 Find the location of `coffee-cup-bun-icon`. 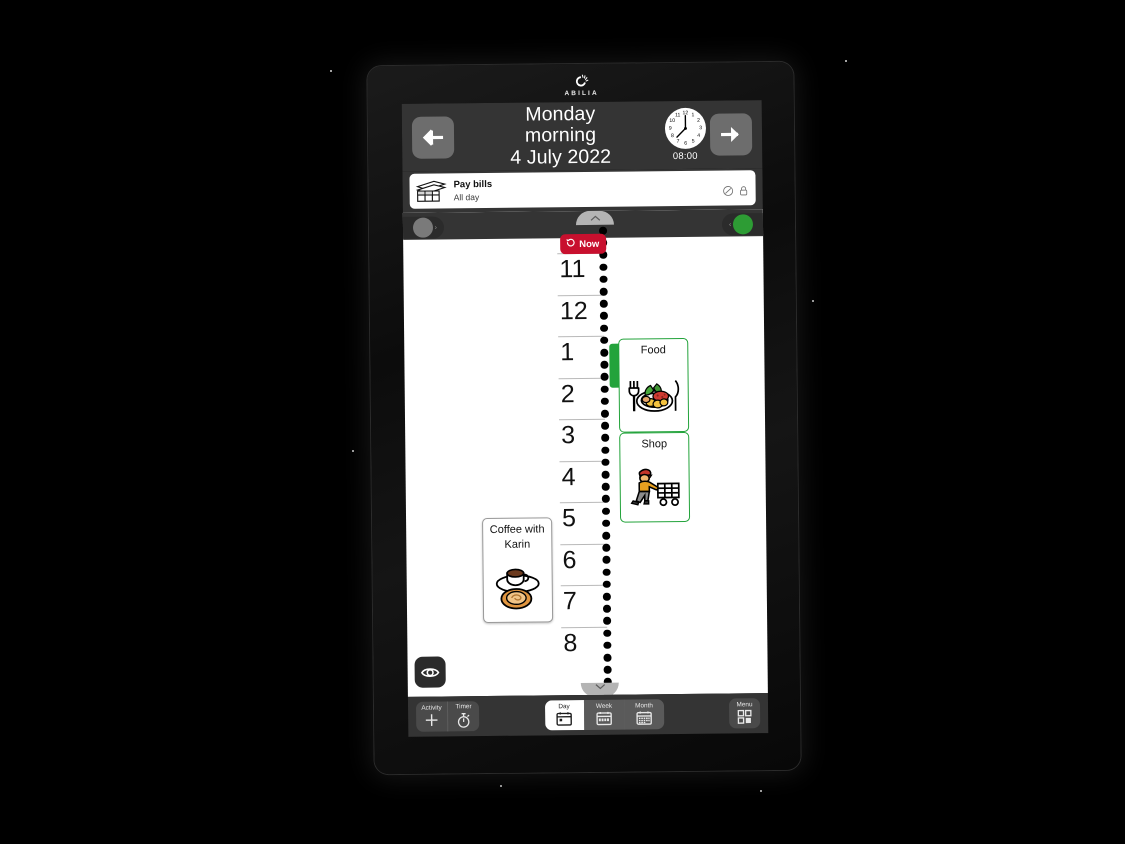

coffee-cup-bun-icon is located at coordinates (517, 587).